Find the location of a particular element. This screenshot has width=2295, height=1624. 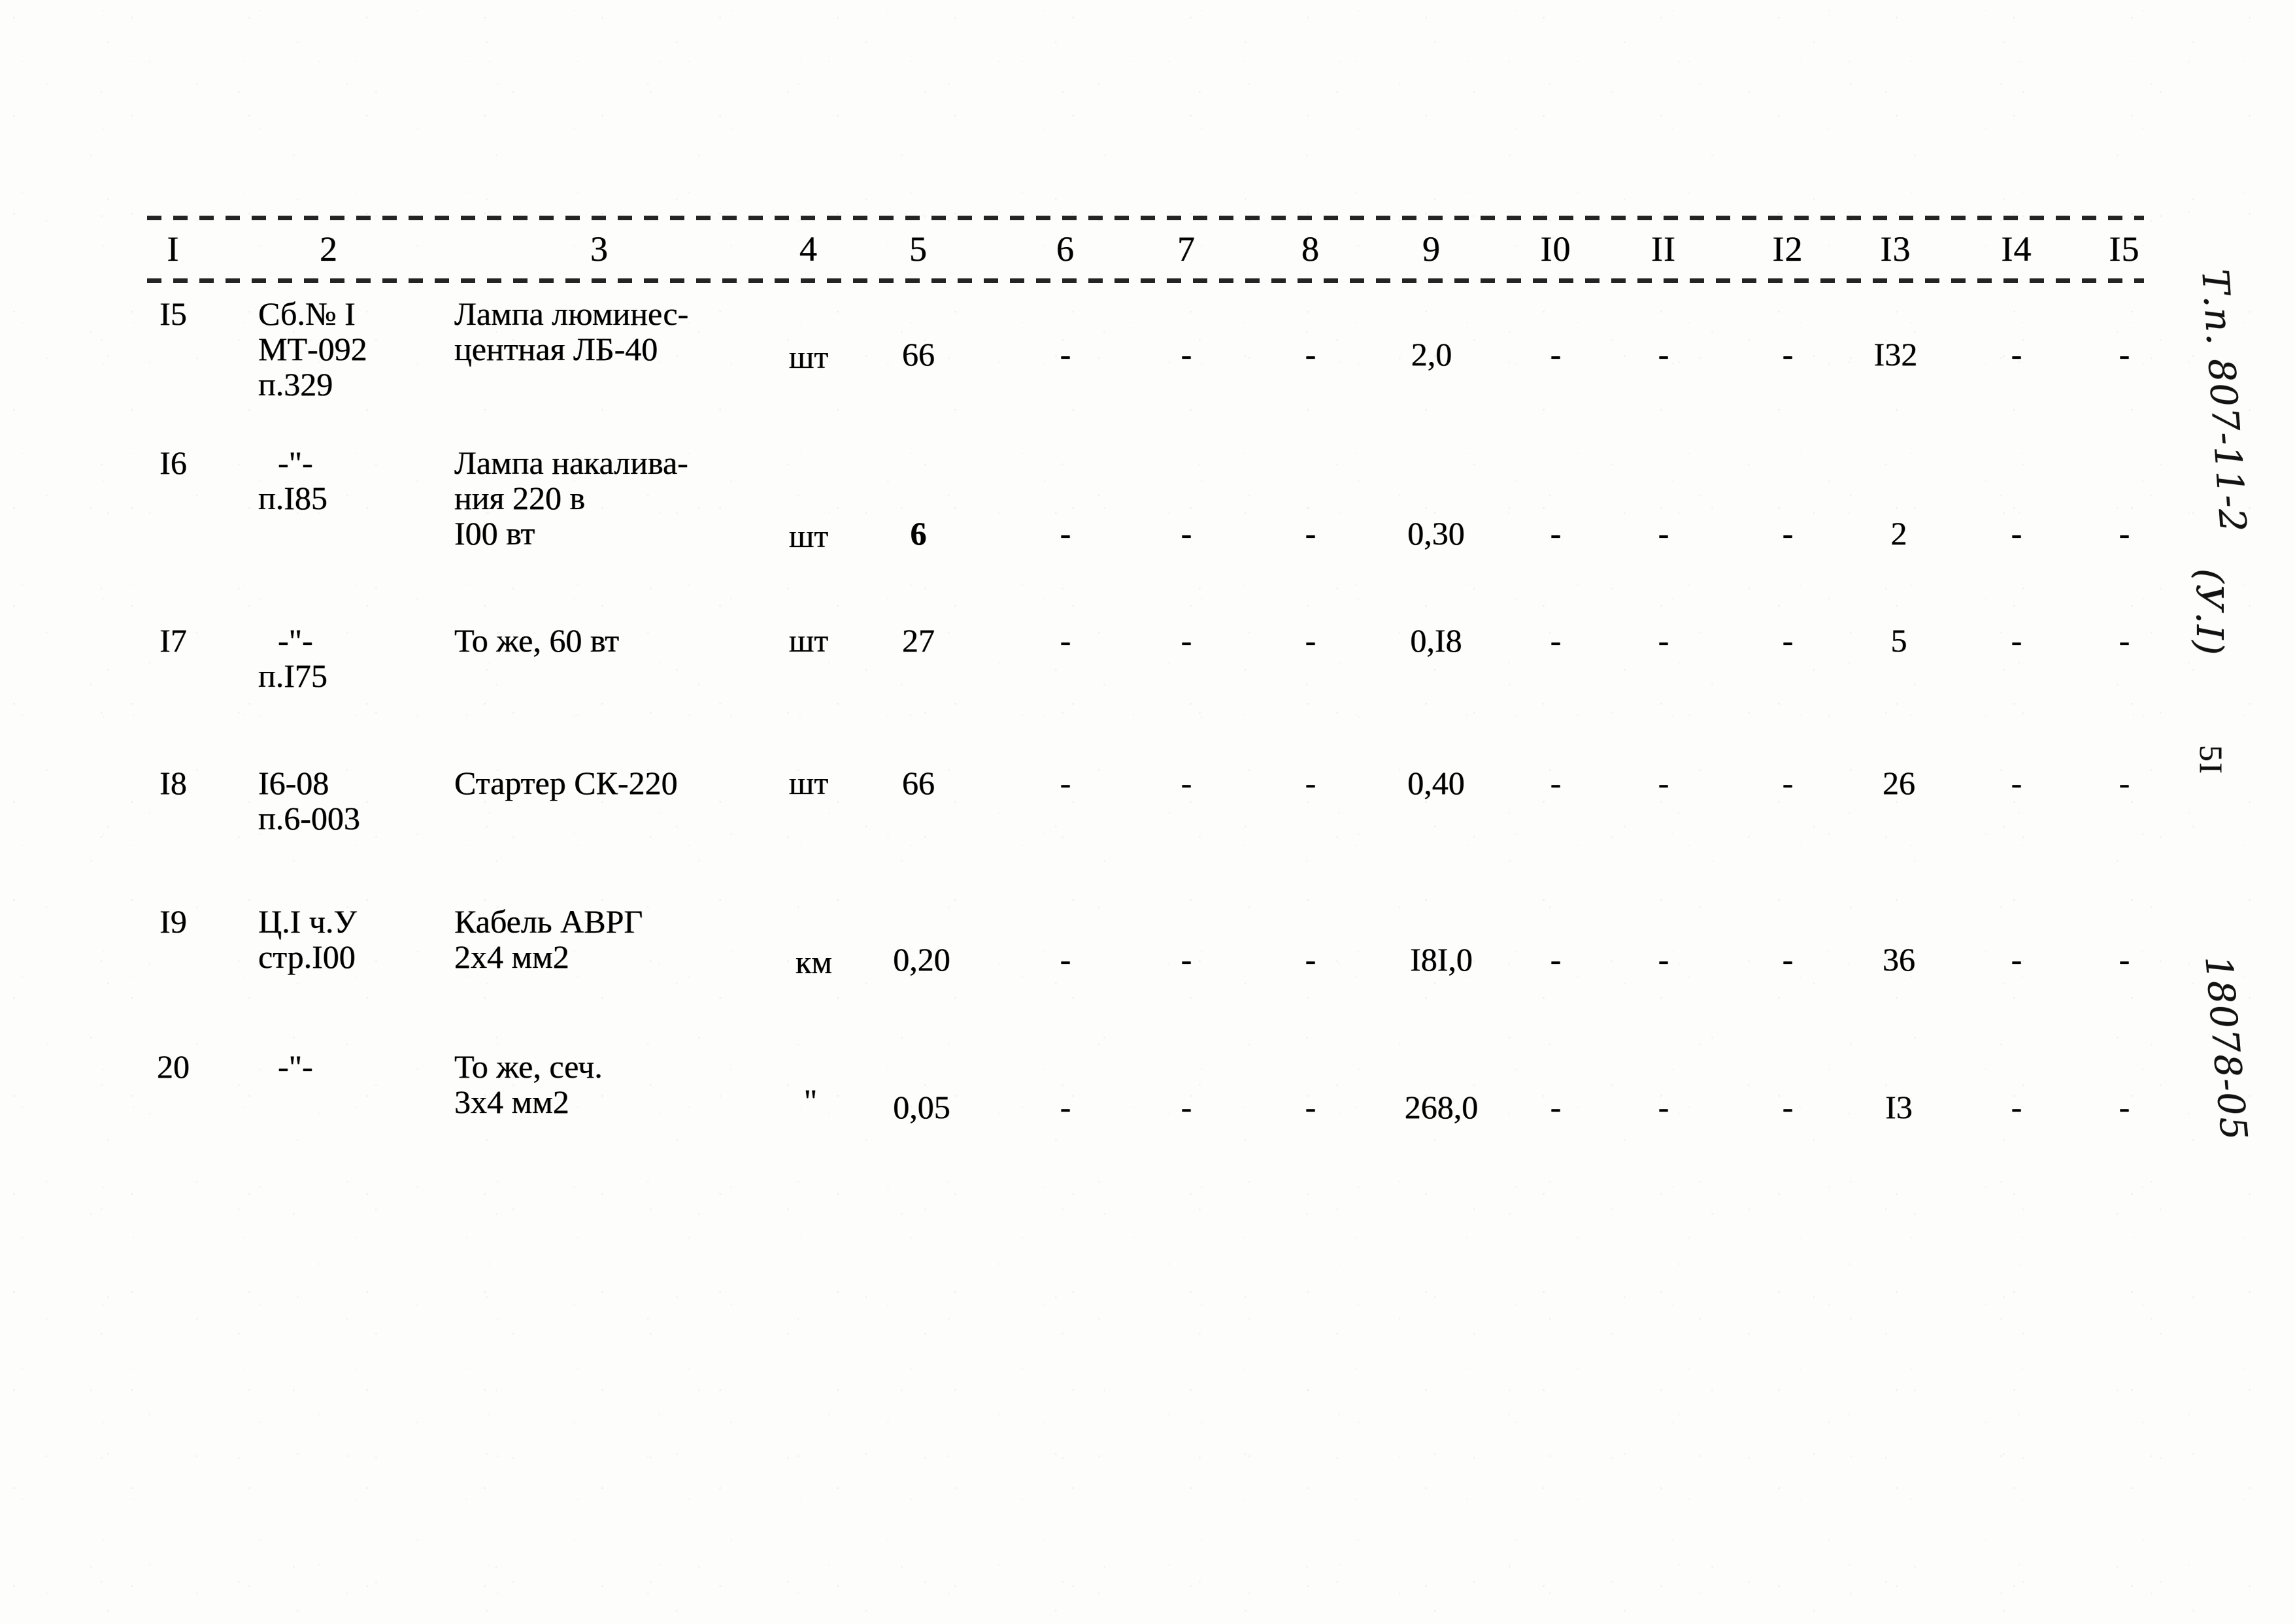

table-rule-bottom is located at coordinates (1145, 280).